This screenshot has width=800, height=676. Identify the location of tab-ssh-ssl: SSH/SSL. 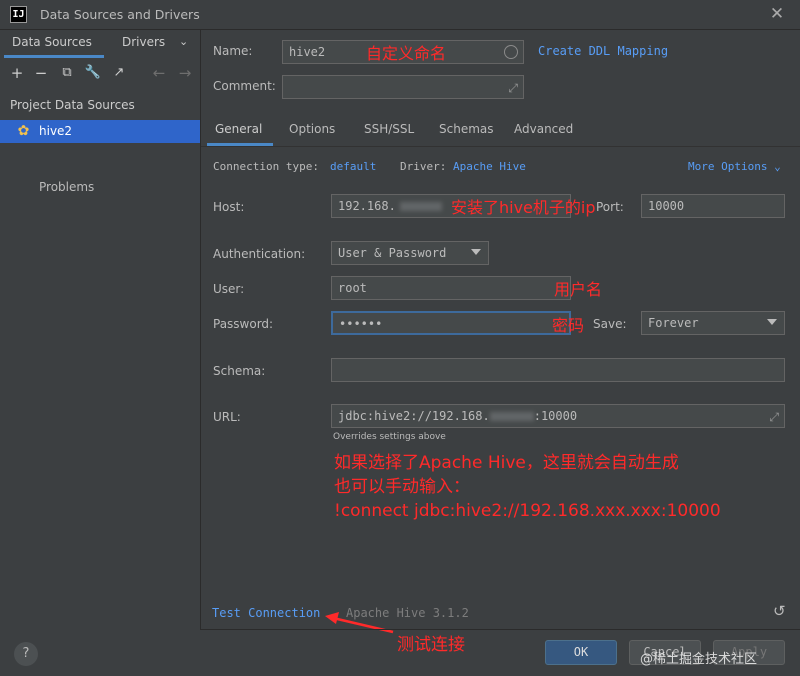
(389, 129).